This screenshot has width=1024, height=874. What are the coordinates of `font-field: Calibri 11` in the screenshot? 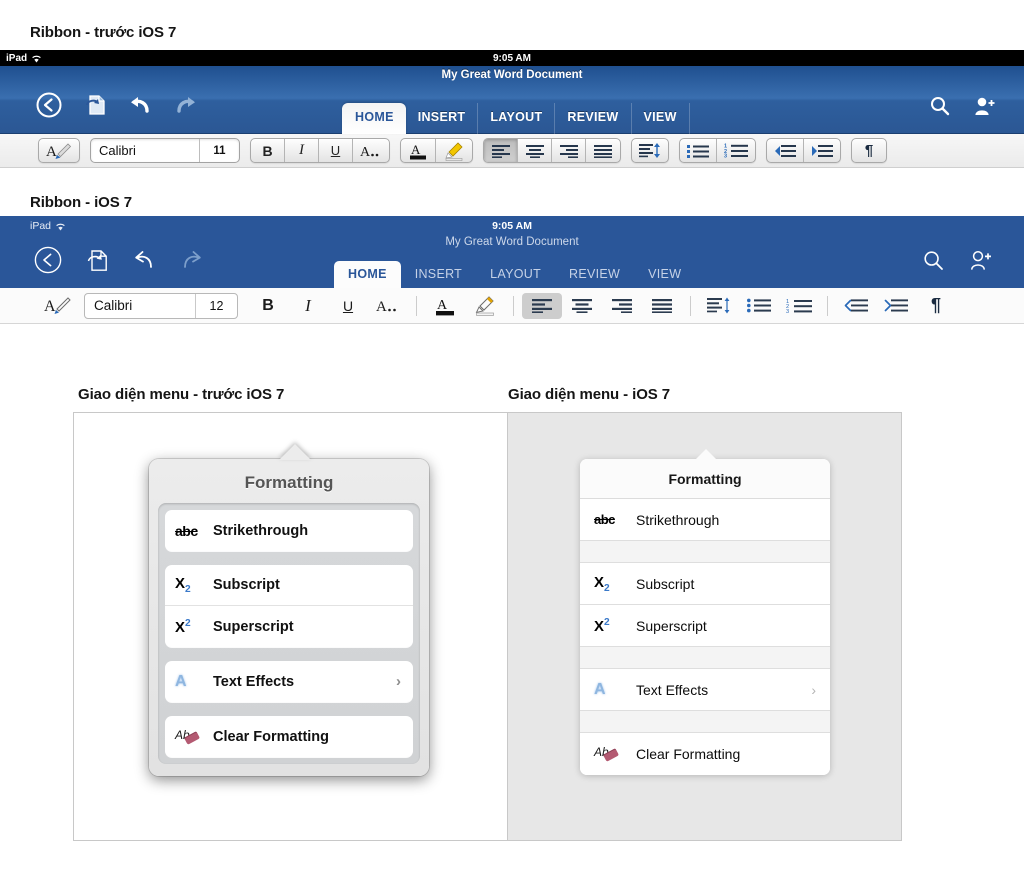 It's located at (165, 150).